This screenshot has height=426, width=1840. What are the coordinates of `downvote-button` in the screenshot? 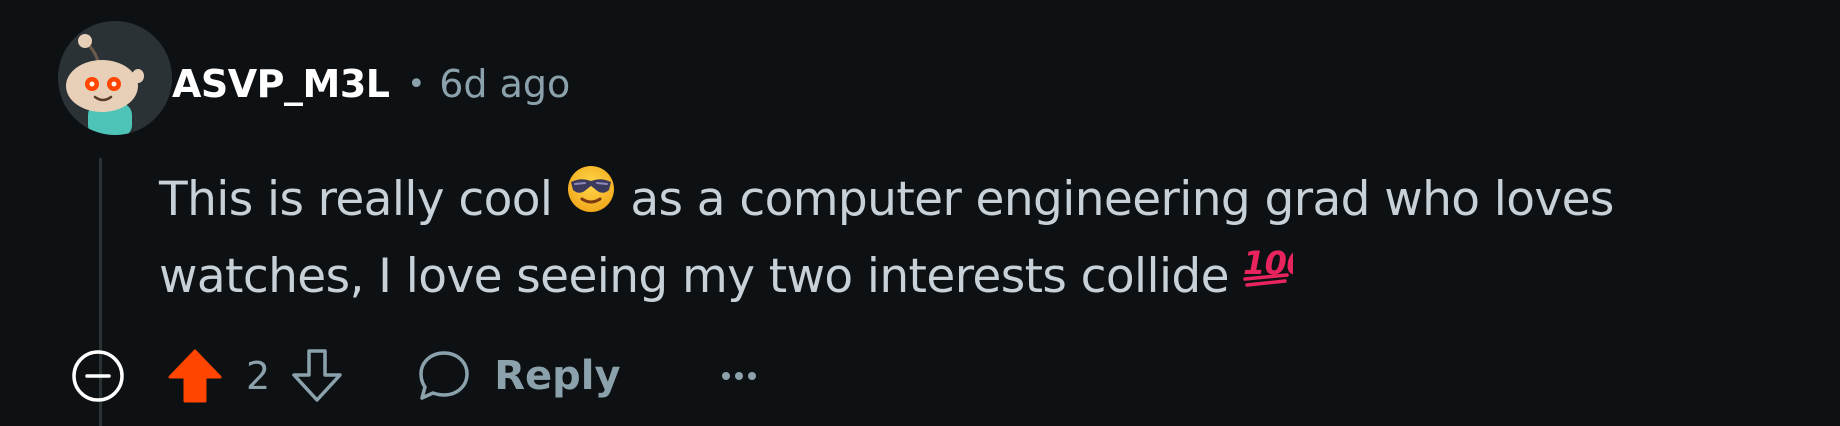 It's located at (317, 376).